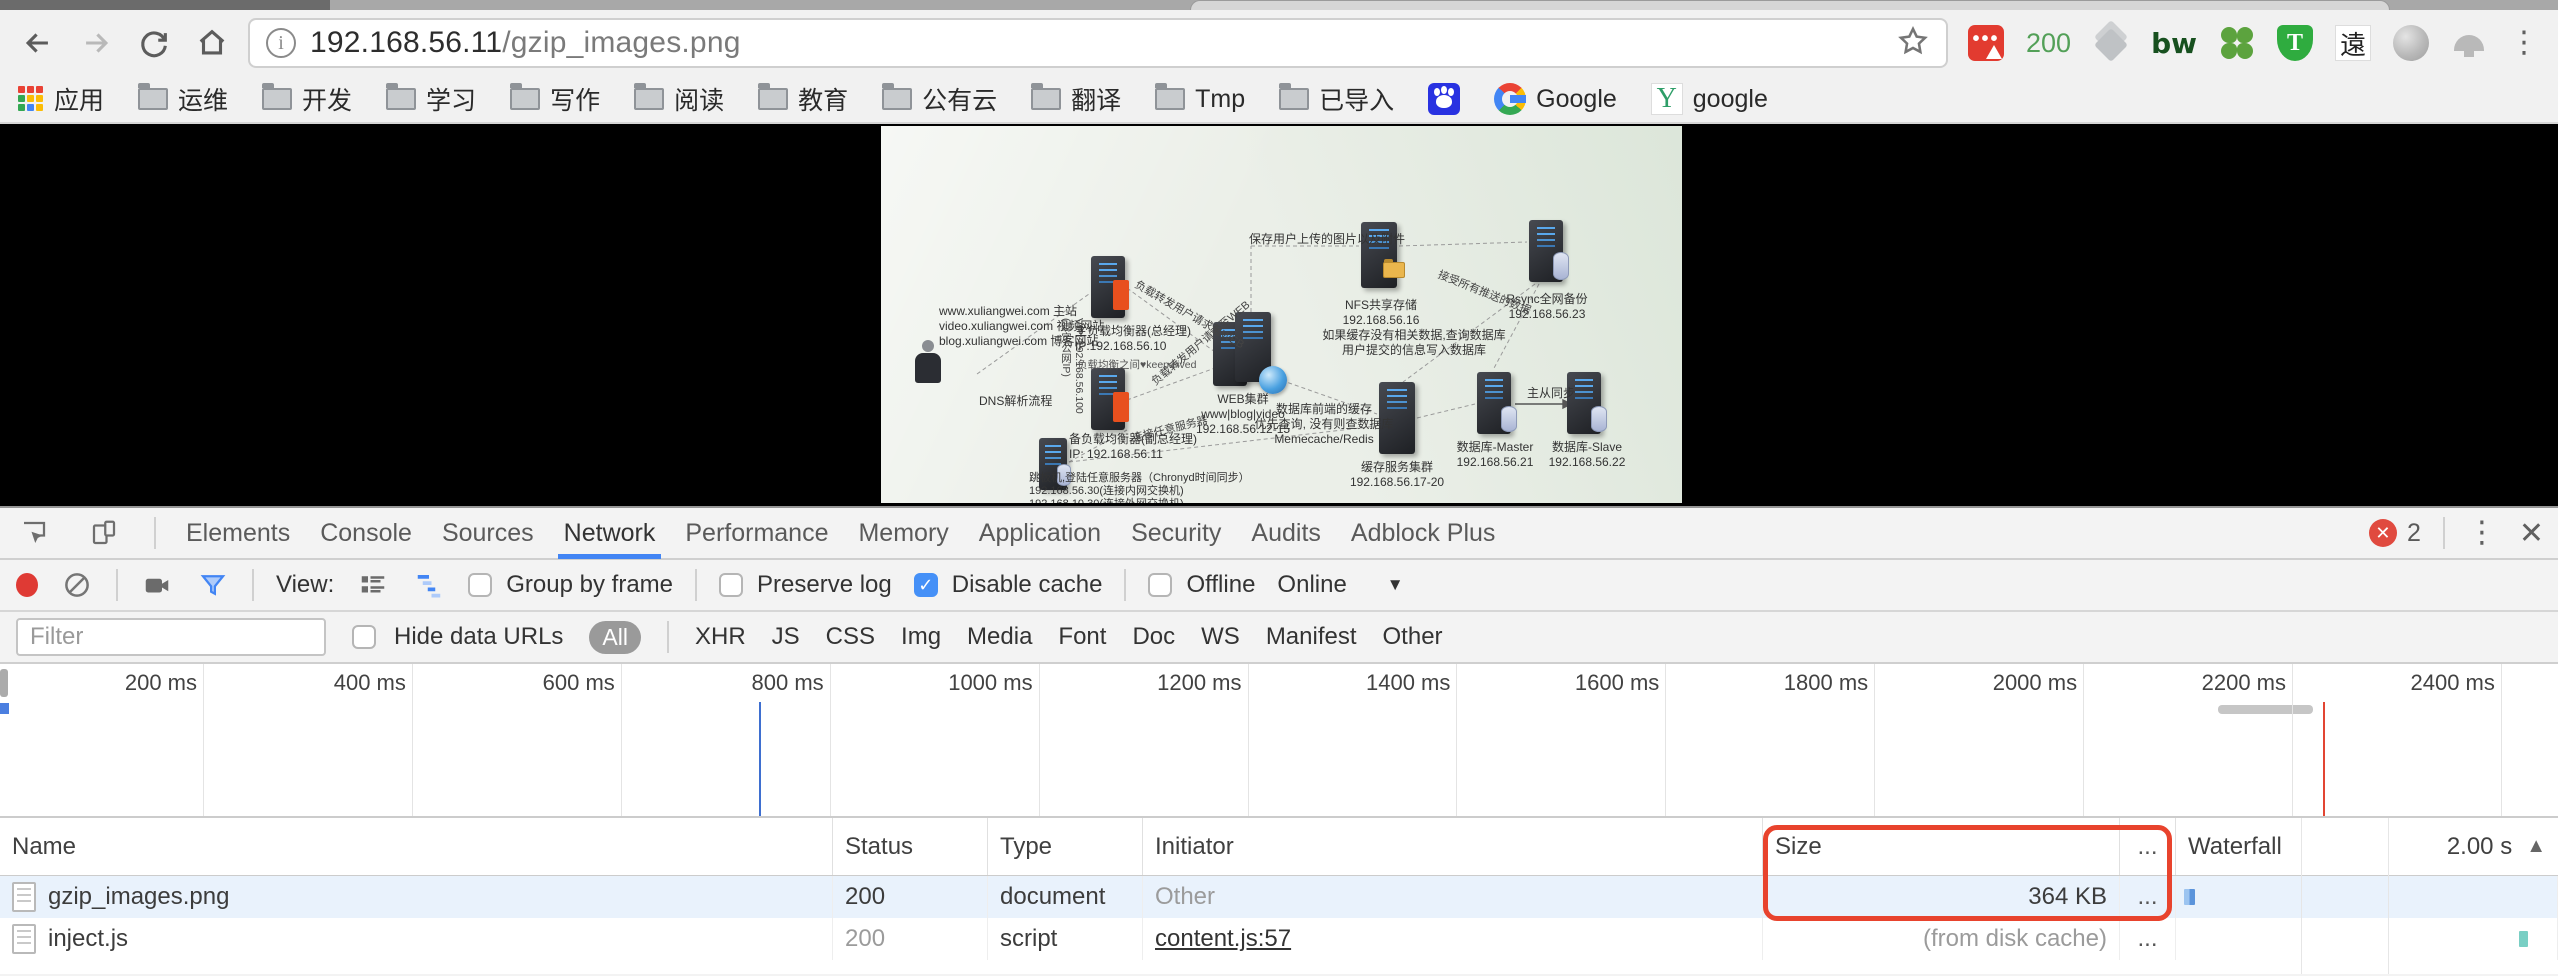 The width and height of the screenshot is (2558, 976). I want to click on calligraphy-extension-icon: 遠, so click(2352, 43).